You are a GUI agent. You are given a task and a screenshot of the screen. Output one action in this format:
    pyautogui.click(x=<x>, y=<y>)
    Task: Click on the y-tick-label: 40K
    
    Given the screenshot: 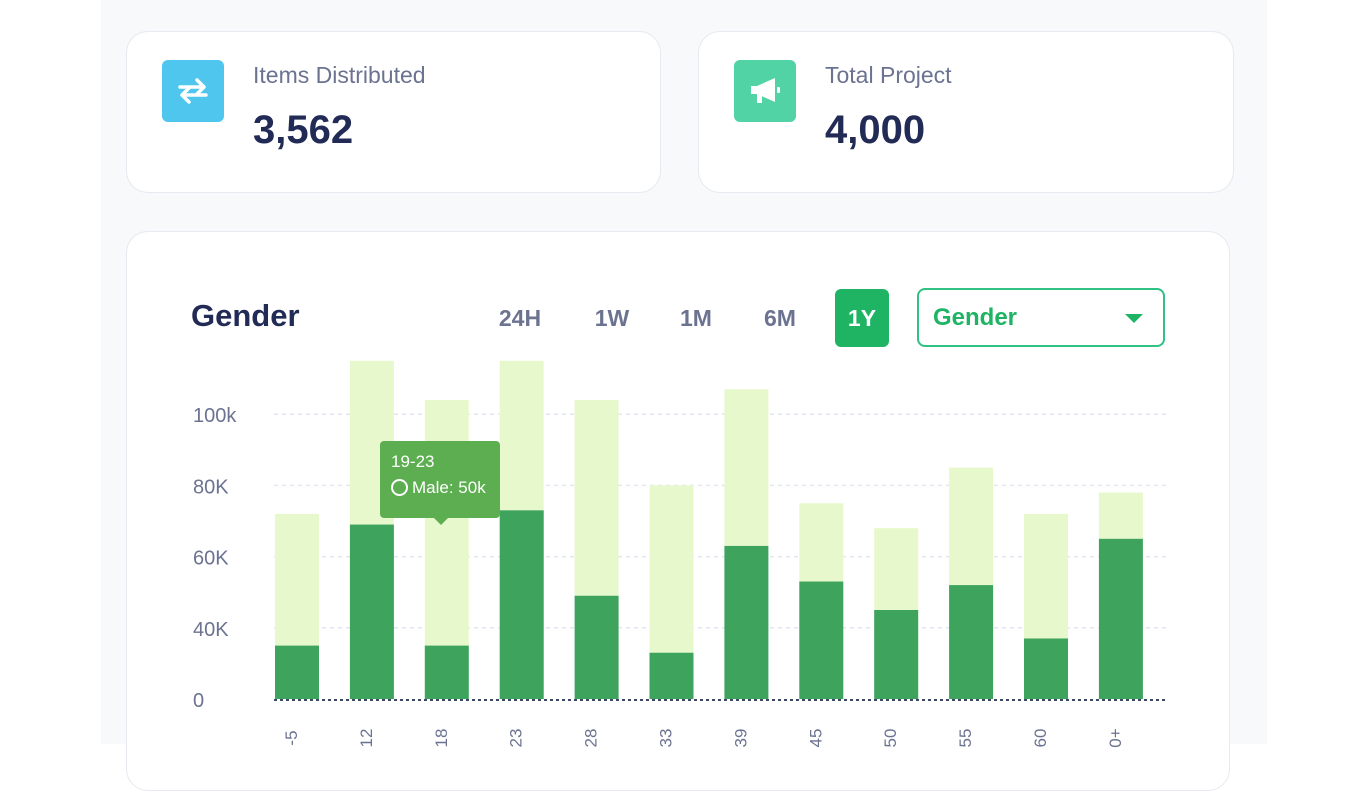 What is the action you would take?
    pyautogui.click(x=211, y=630)
    